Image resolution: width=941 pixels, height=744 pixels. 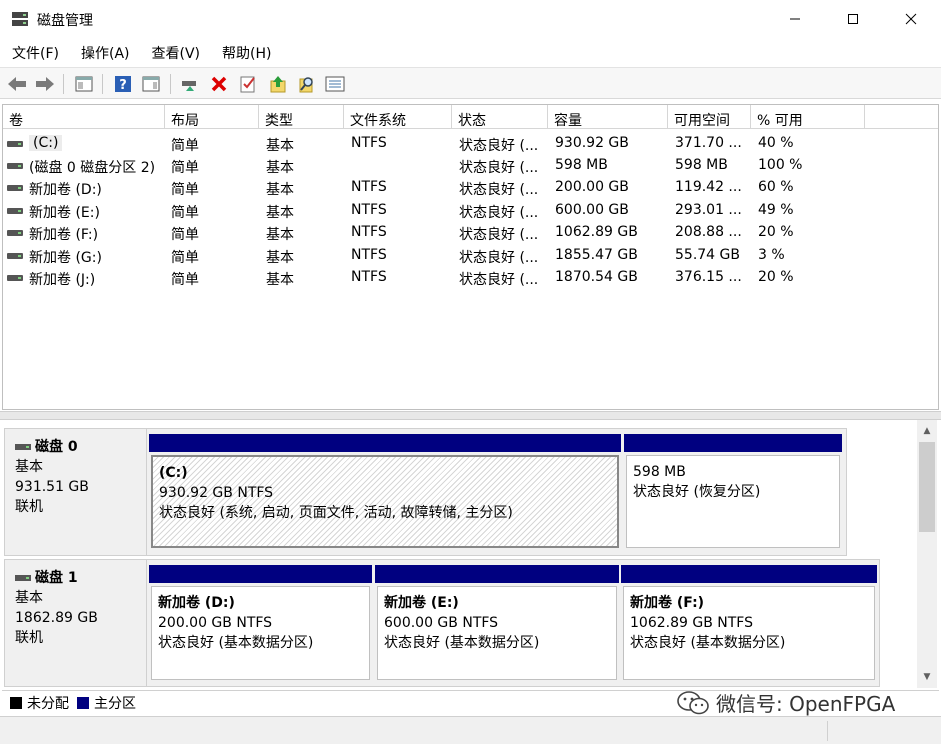 What do you see at coordinates (65, 258) in the screenshot?
I see `cell-volume: 新加卷 (G:)` at bounding box center [65, 258].